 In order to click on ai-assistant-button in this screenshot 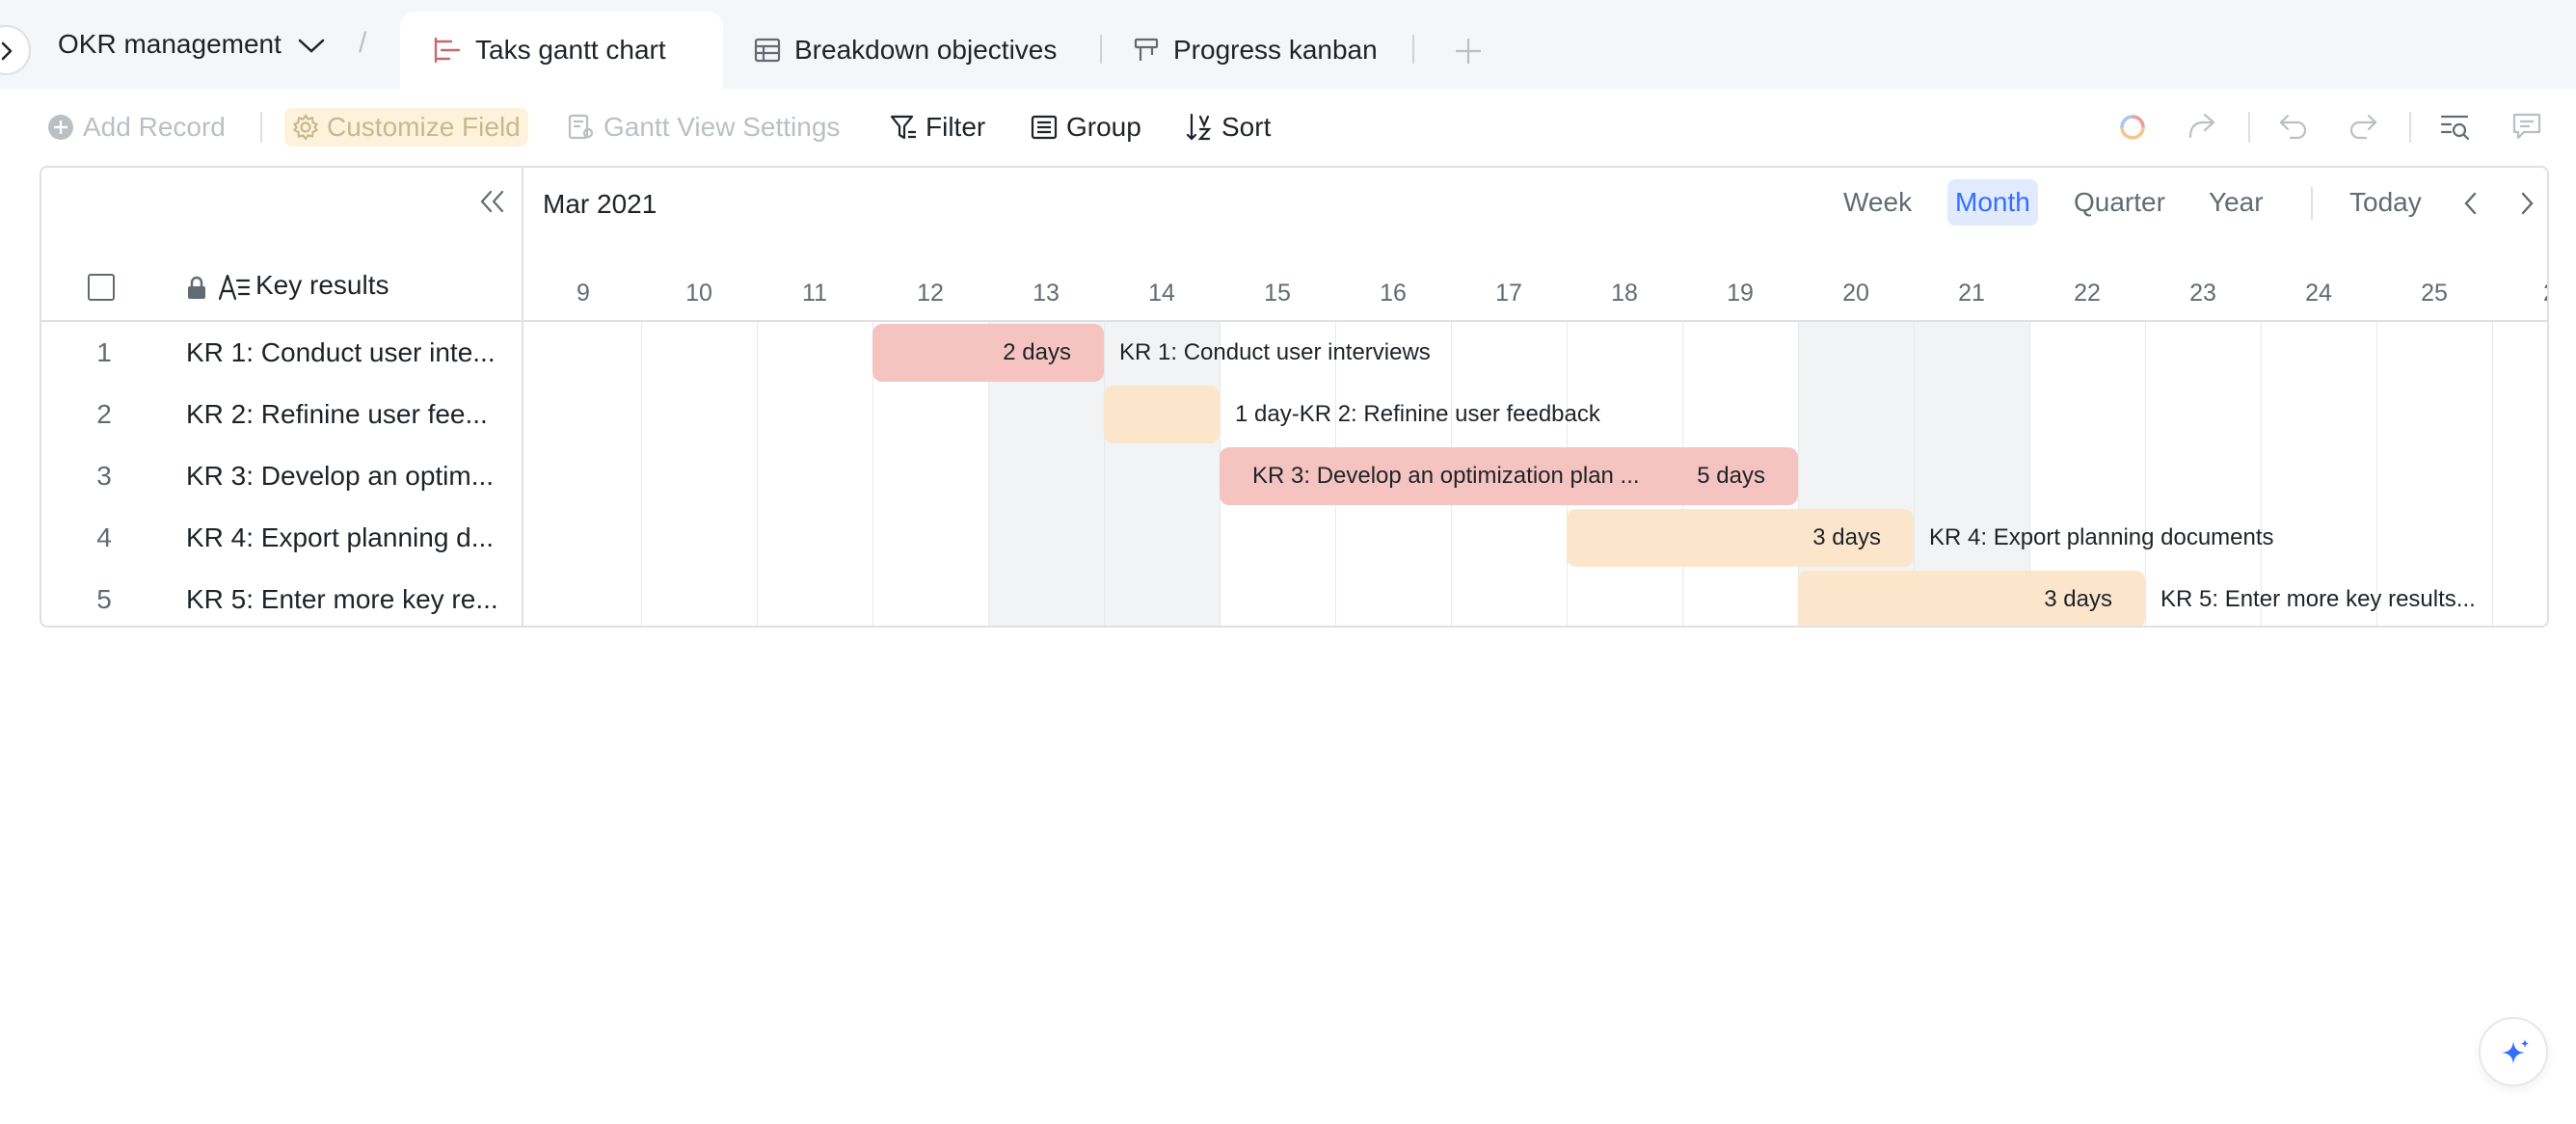, I will do `click(2514, 1051)`.